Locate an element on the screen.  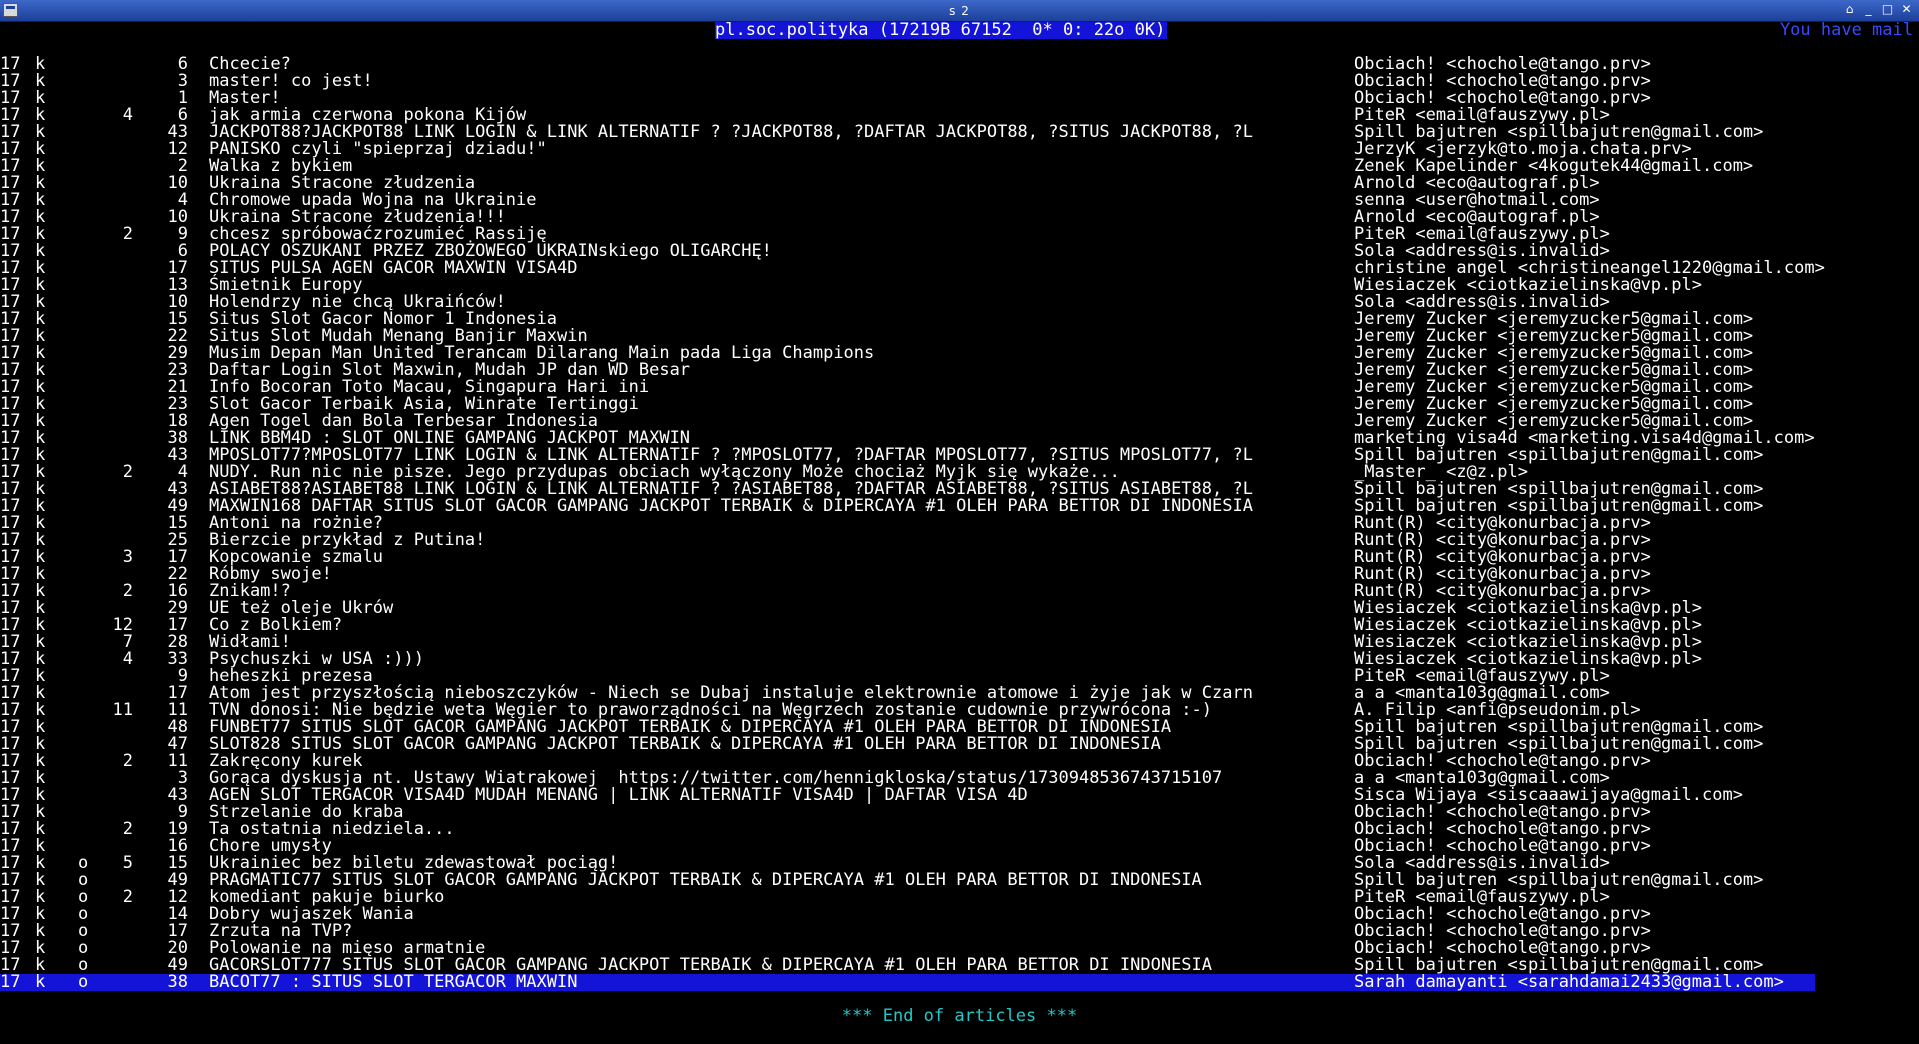
shade-icon: ⌂ is located at coordinates (1849, 9).